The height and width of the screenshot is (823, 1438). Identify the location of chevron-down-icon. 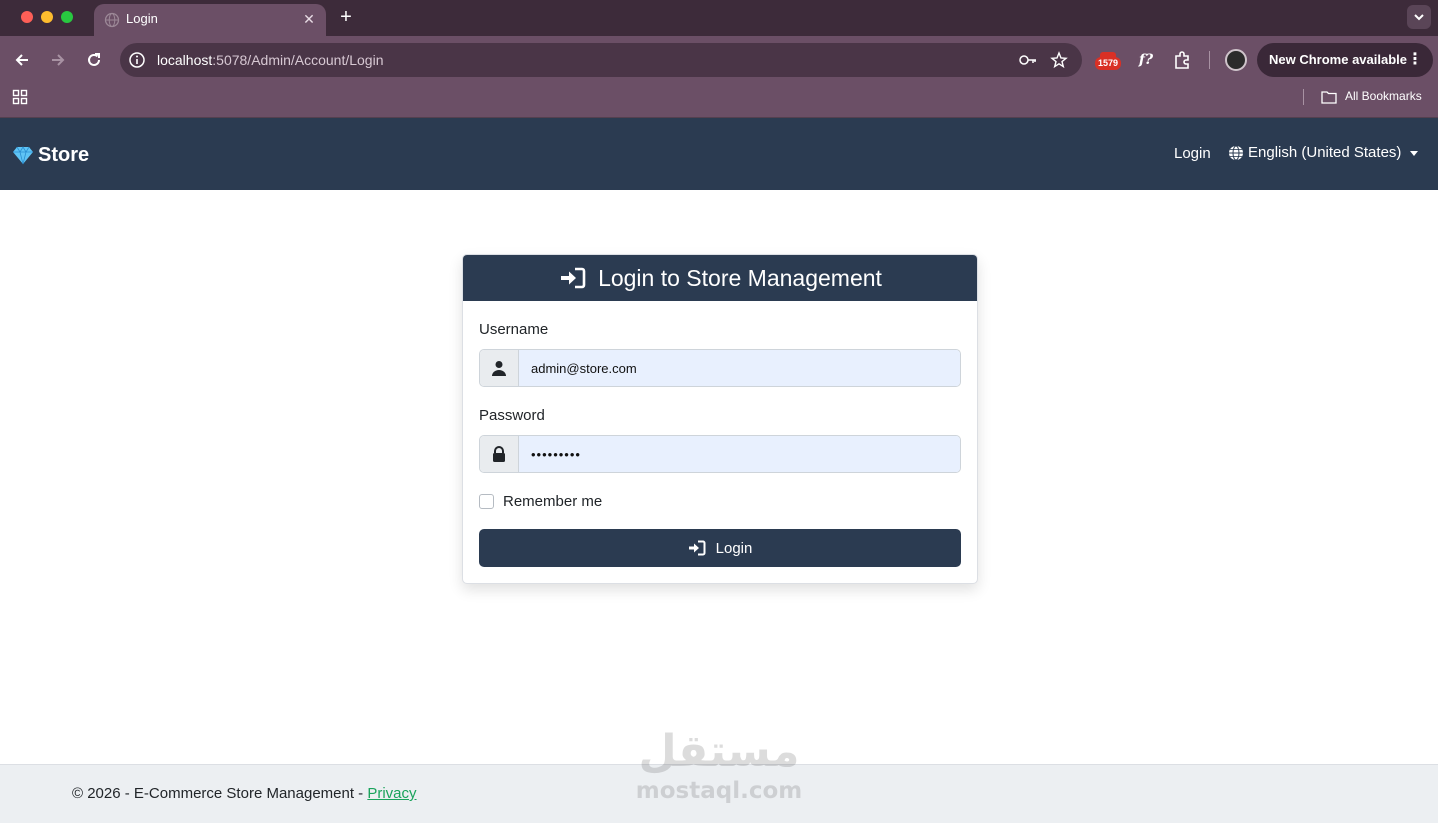
(1419, 17).